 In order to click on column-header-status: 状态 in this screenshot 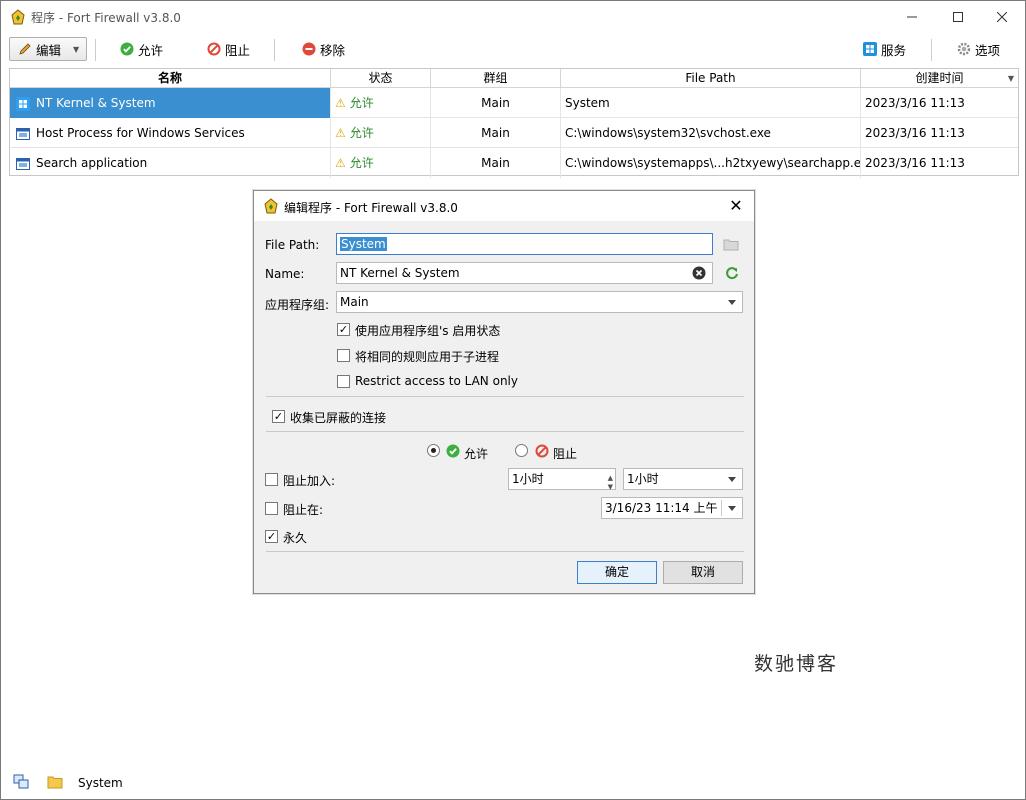, I will do `click(381, 78)`.